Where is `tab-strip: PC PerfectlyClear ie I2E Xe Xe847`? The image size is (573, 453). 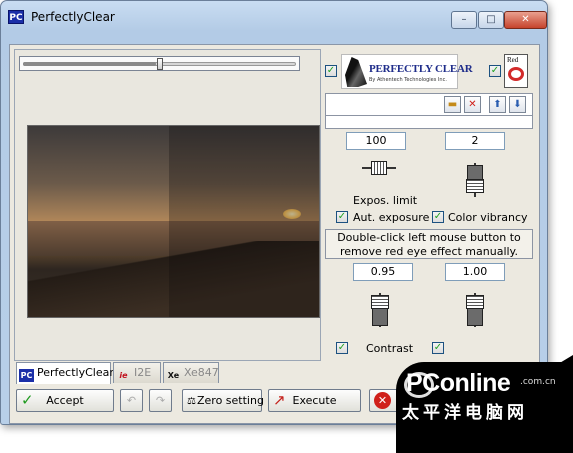 tab-strip: PC PerfectlyClear ie I2E Xe Xe847 is located at coordinates (161, 373).